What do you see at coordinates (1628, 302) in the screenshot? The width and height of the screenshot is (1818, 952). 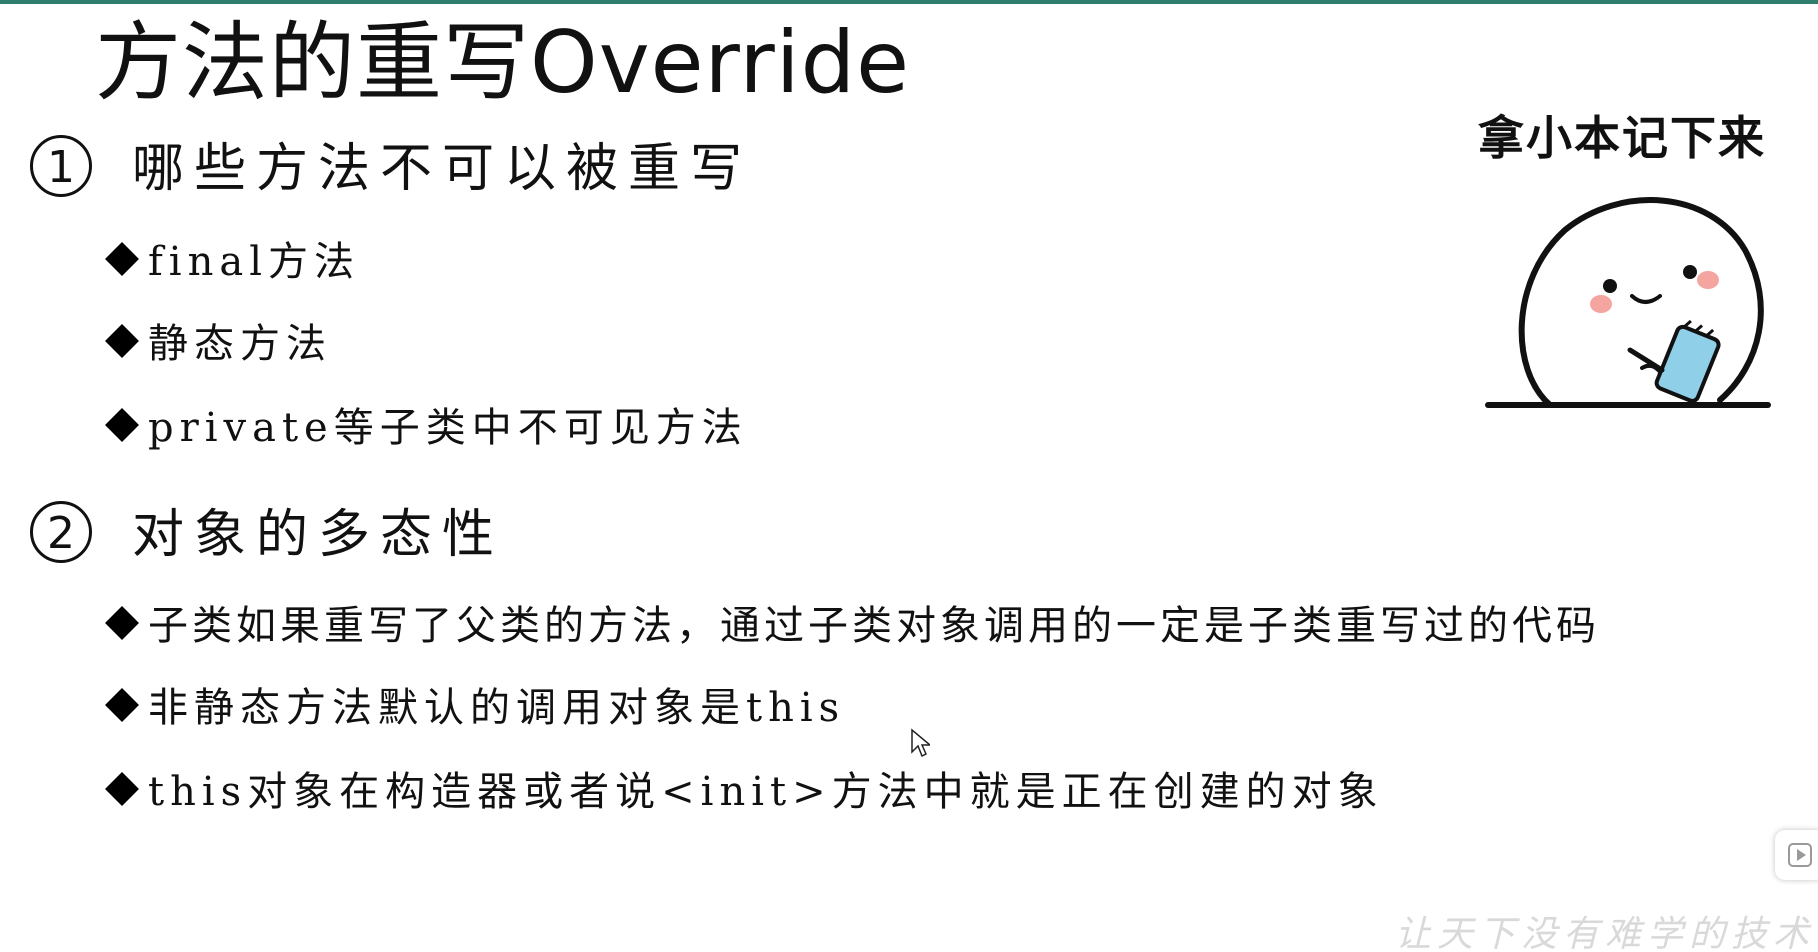 I see `cartoon-note-taking-icon` at bounding box center [1628, 302].